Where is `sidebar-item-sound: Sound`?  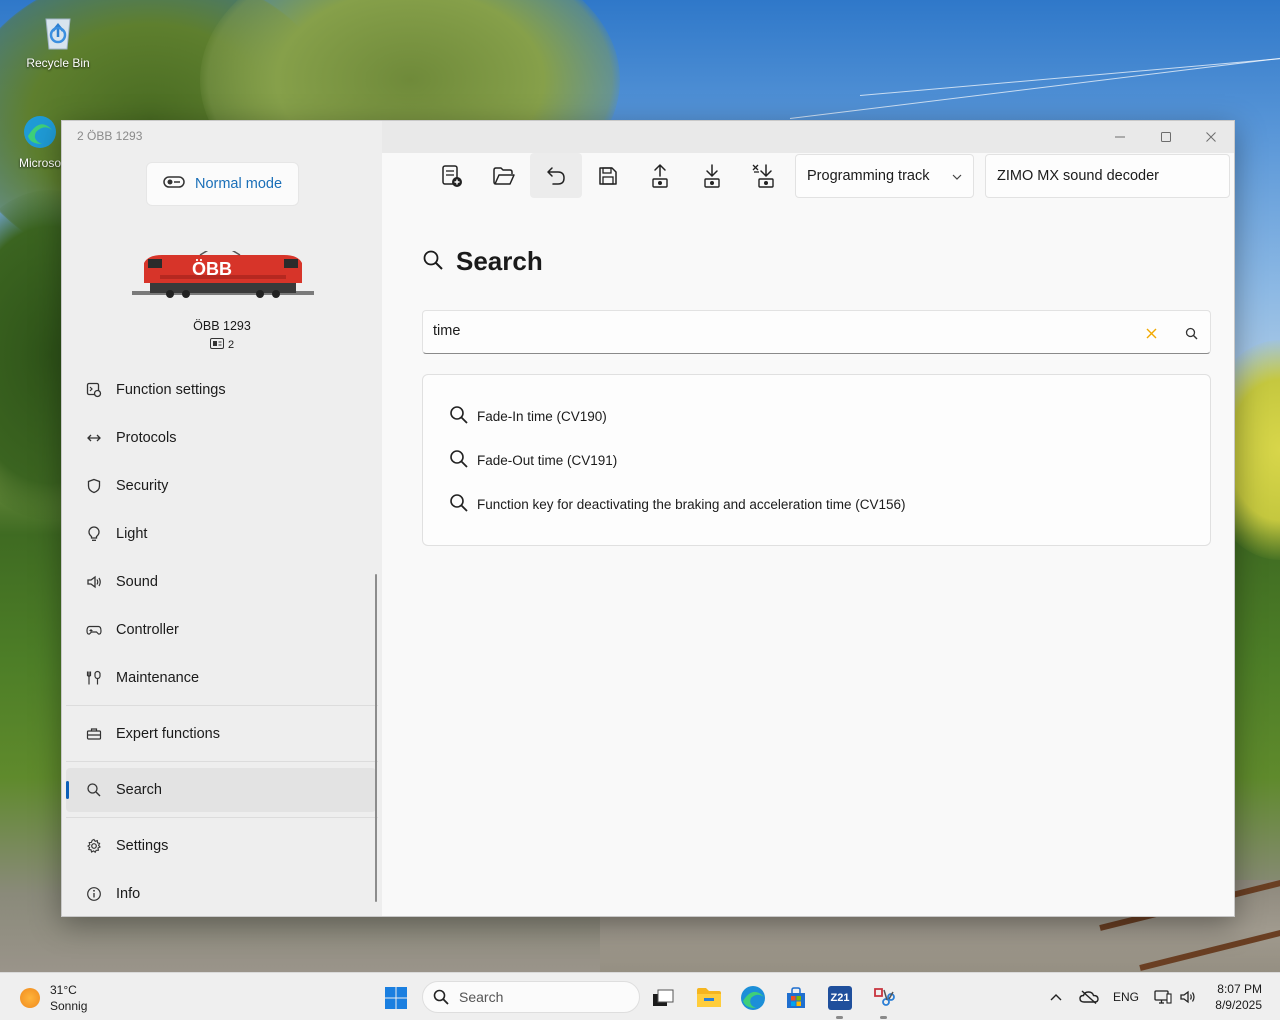
sidebar-item-sound: Sound is located at coordinates (221, 582).